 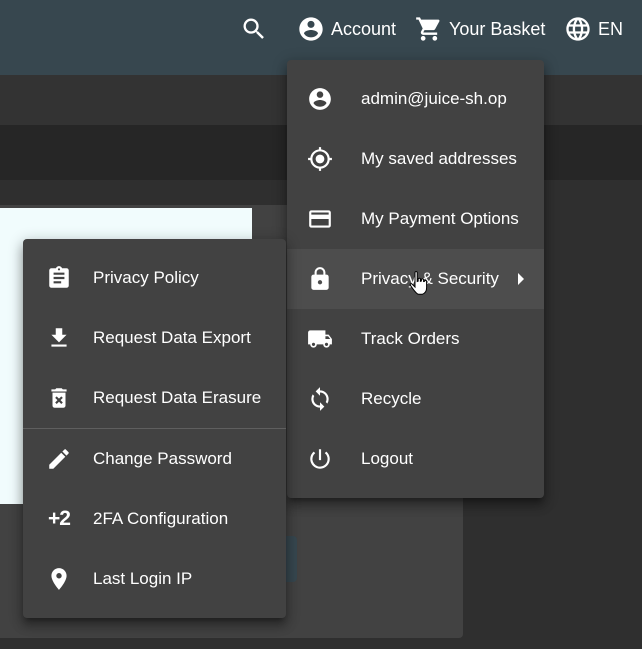 I want to click on menu-item-last-login-ip: Last Login IP, so click(x=154, y=579).